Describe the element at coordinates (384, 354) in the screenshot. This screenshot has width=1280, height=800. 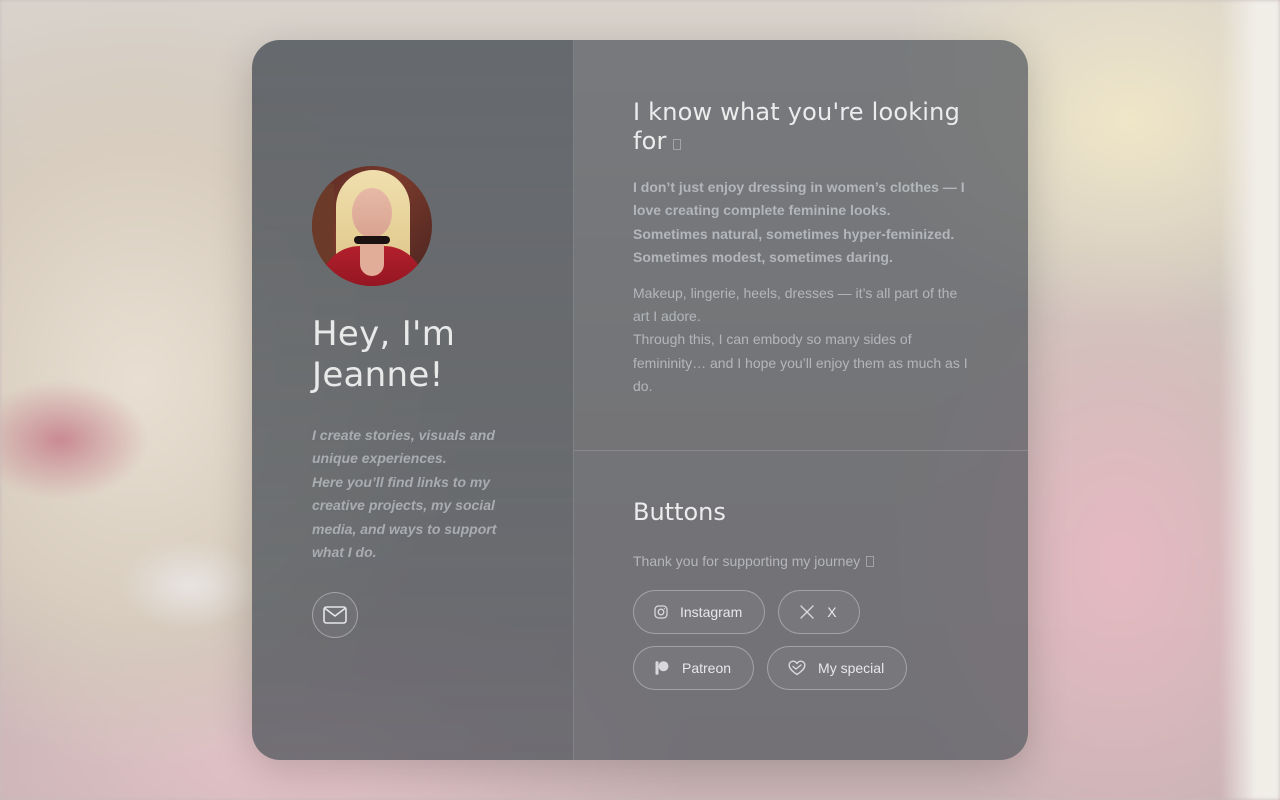
I see `profile-title: Hey, I'm Jeanne!` at that location.